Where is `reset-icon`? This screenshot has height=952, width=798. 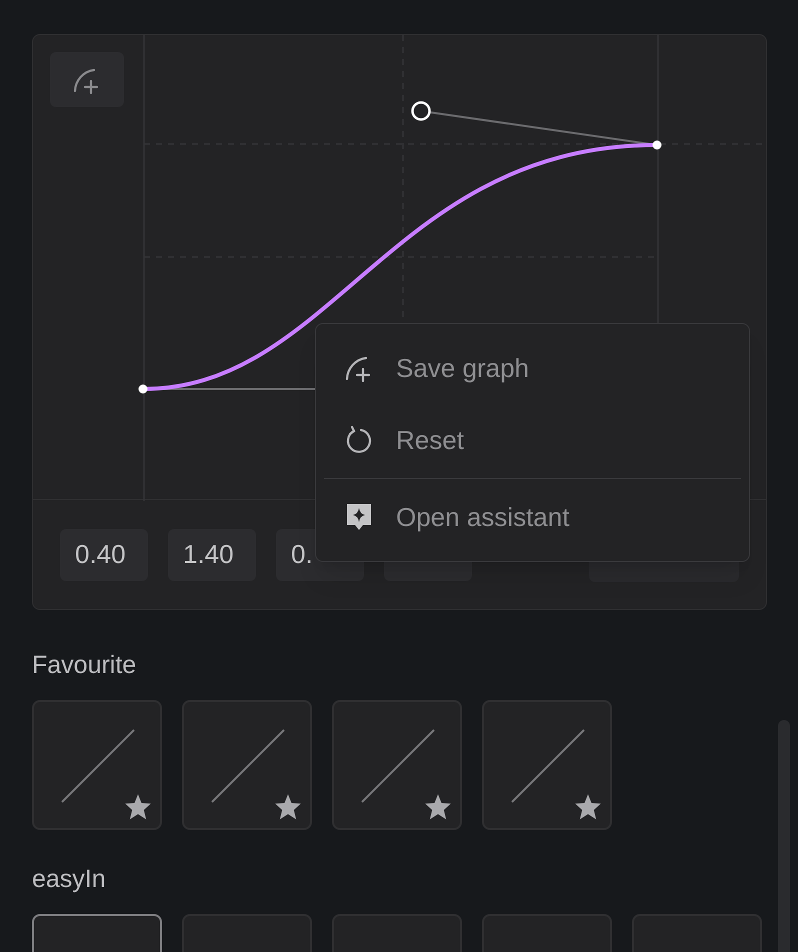 reset-icon is located at coordinates (359, 440).